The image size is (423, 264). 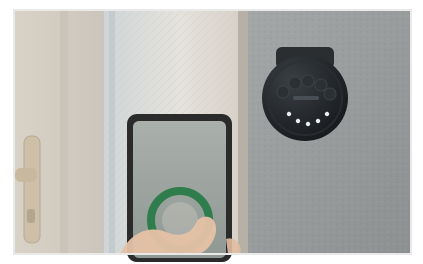 I want to click on door-left-stile, so click(x=64, y=132).